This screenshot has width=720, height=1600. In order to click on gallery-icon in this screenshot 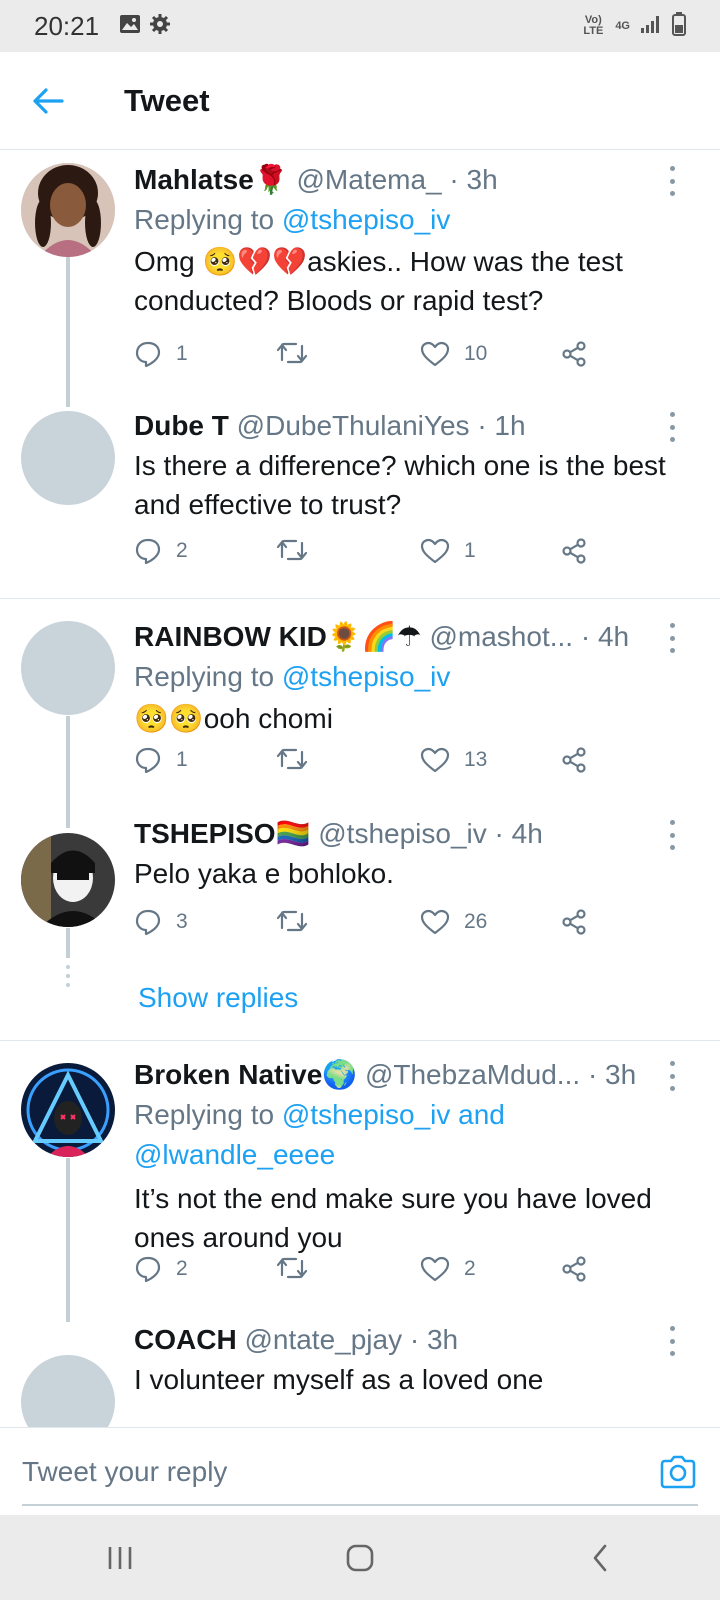, I will do `click(130, 26)`.